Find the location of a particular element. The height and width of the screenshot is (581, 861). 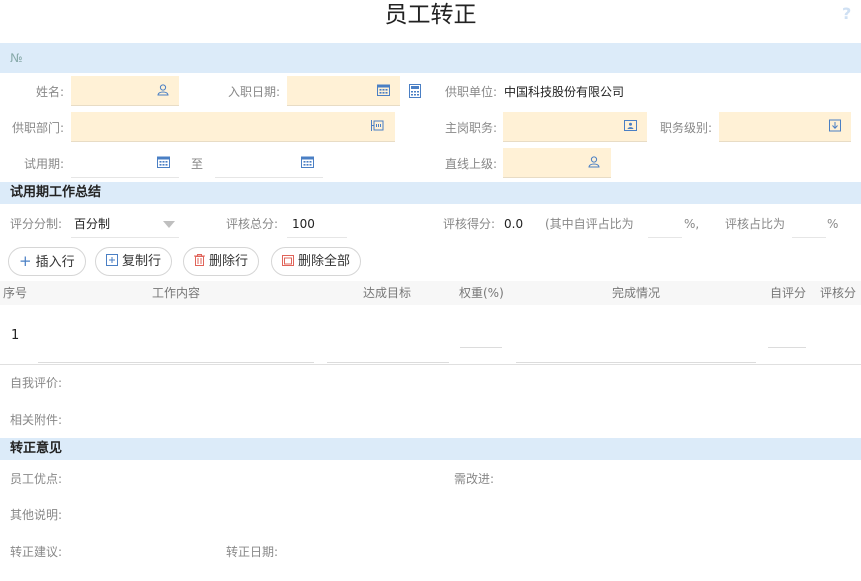

other-label: 其他说明: is located at coordinates (36, 515).